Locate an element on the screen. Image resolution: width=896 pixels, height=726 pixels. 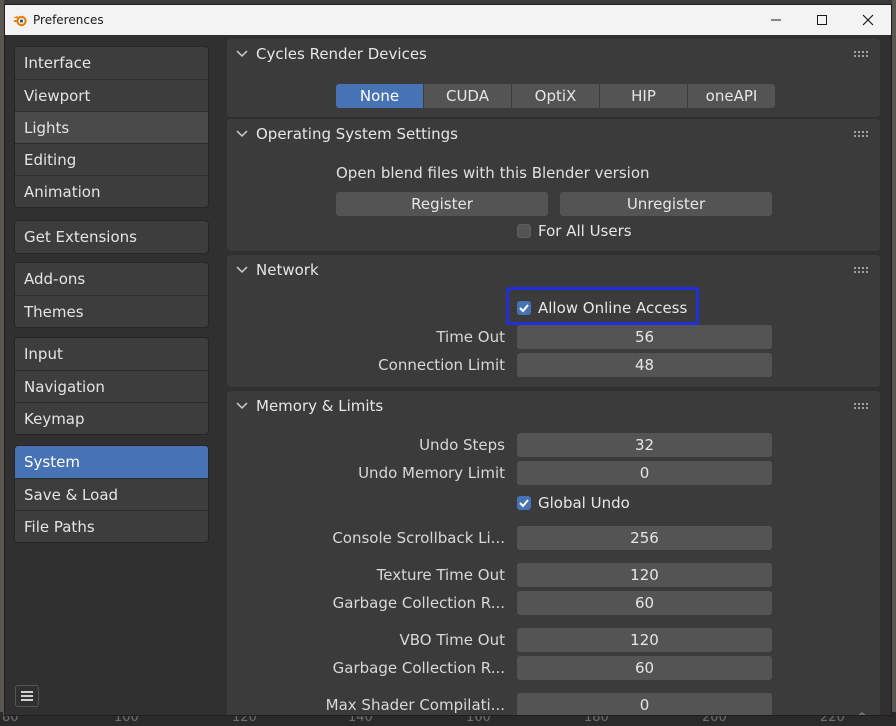
checkbox-unchecked-icon is located at coordinates (524, 231).